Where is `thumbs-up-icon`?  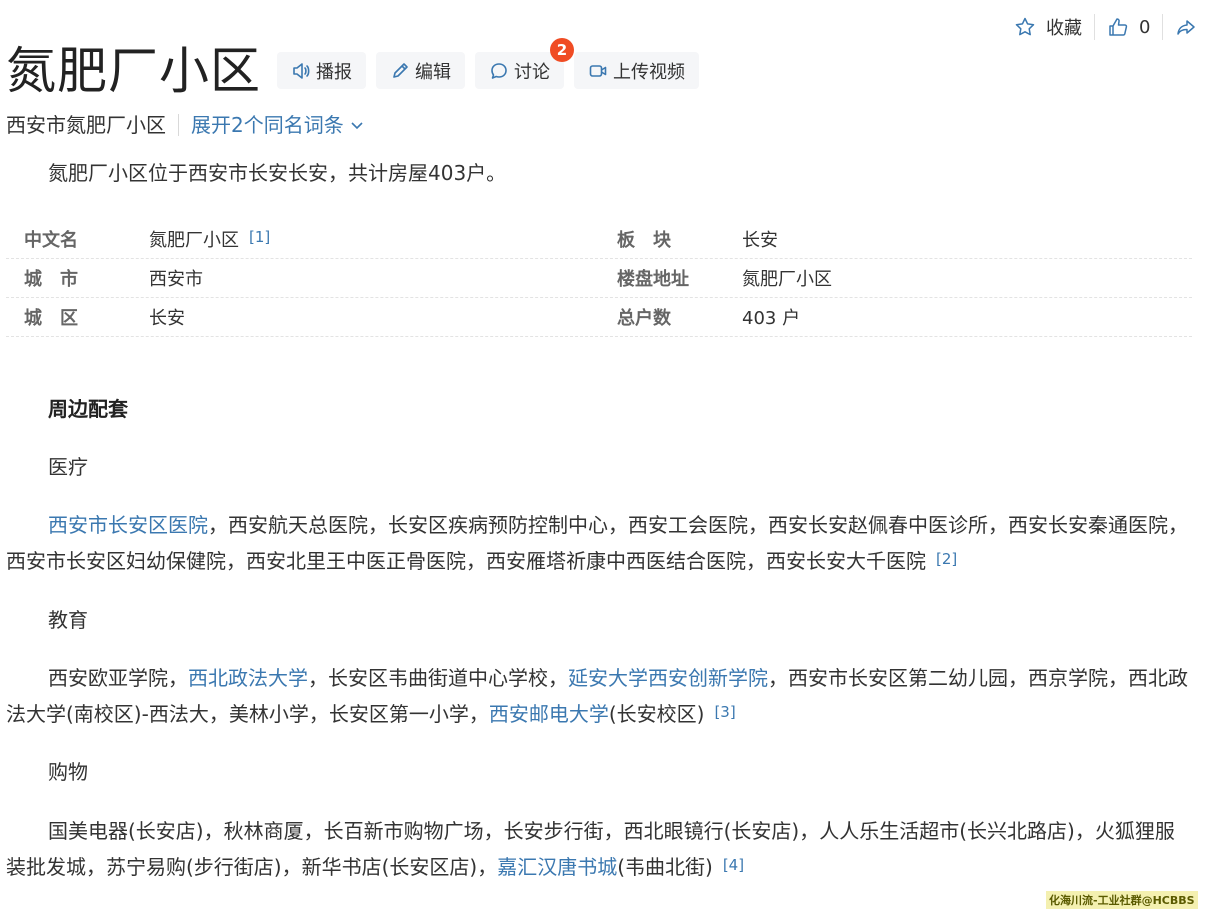
thumbs-up-icon is located at coordinates (1118, 27).